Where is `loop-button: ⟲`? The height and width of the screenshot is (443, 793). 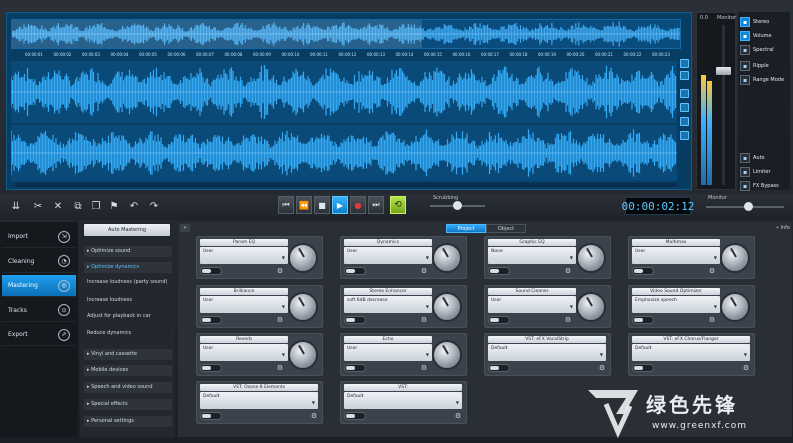 loop-button: ⟲ is located at coordinates (398, 205).